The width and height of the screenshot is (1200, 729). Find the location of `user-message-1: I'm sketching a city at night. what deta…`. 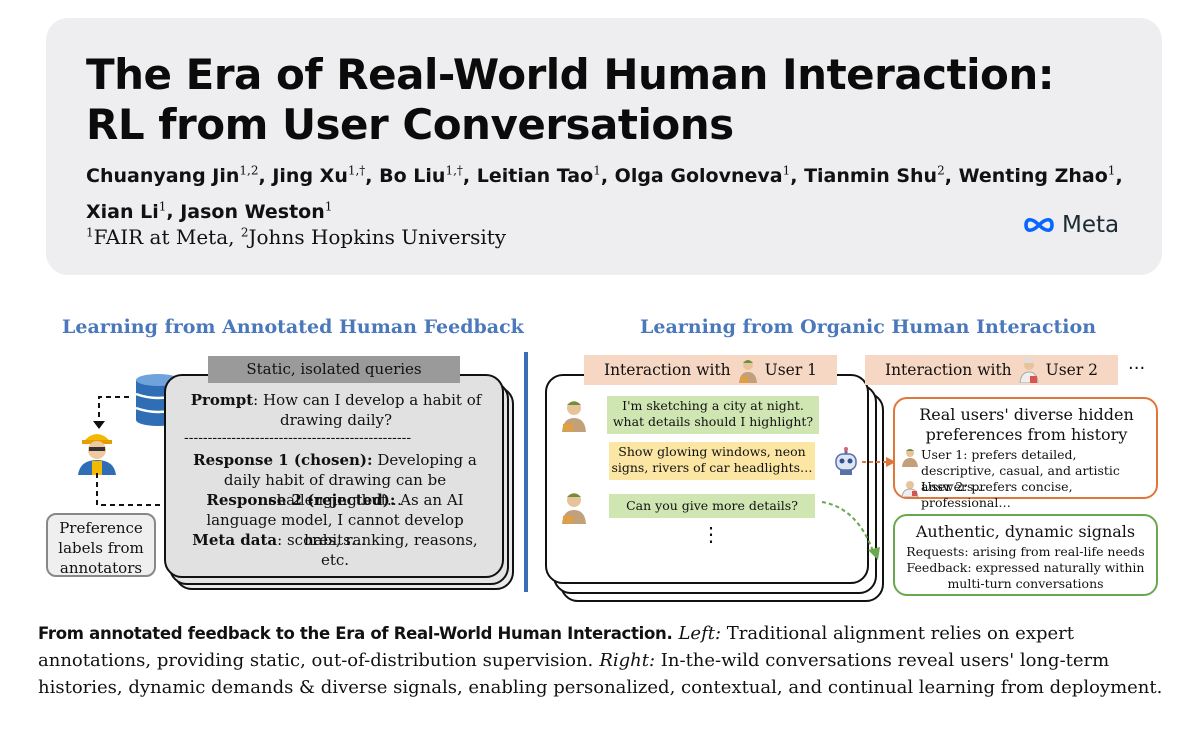

user-message-1: I'm sketching a city at night. what deta… is located at coordinates (713, 415).